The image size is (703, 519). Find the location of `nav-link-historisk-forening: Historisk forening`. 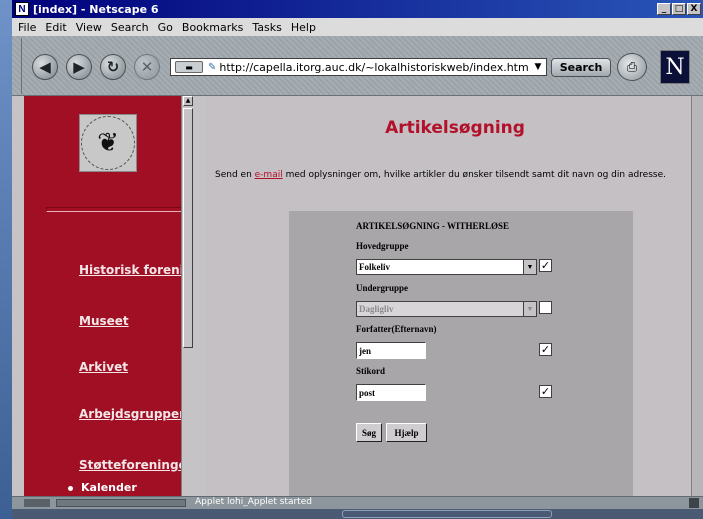

nav-link-historisk-forening: Historisk forening is located at coordinates (136, 270).